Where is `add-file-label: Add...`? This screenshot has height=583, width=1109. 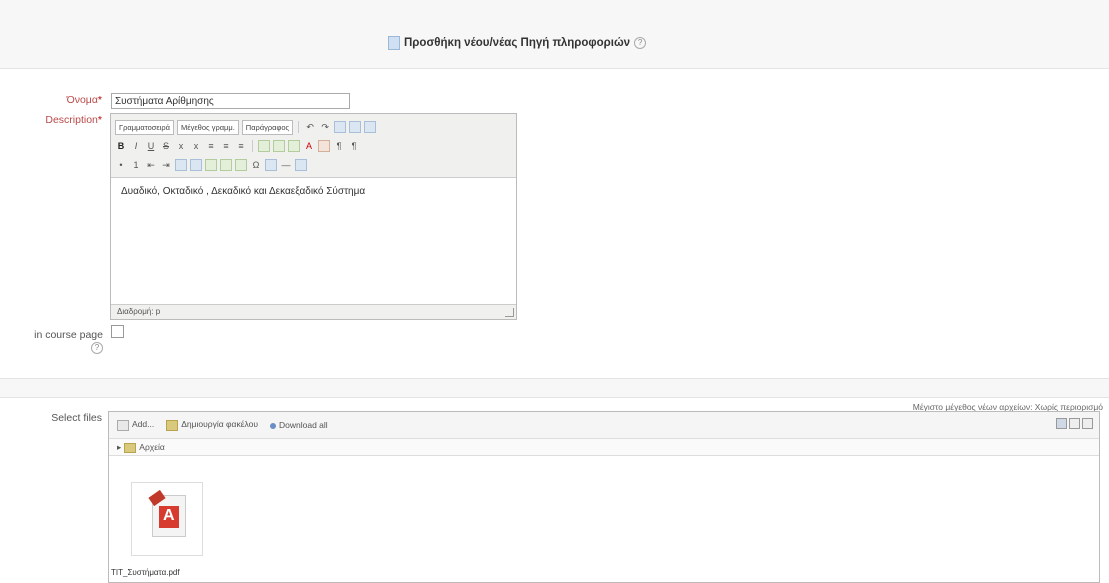 add-file-label: Add... is located at coordinates (143, 424).